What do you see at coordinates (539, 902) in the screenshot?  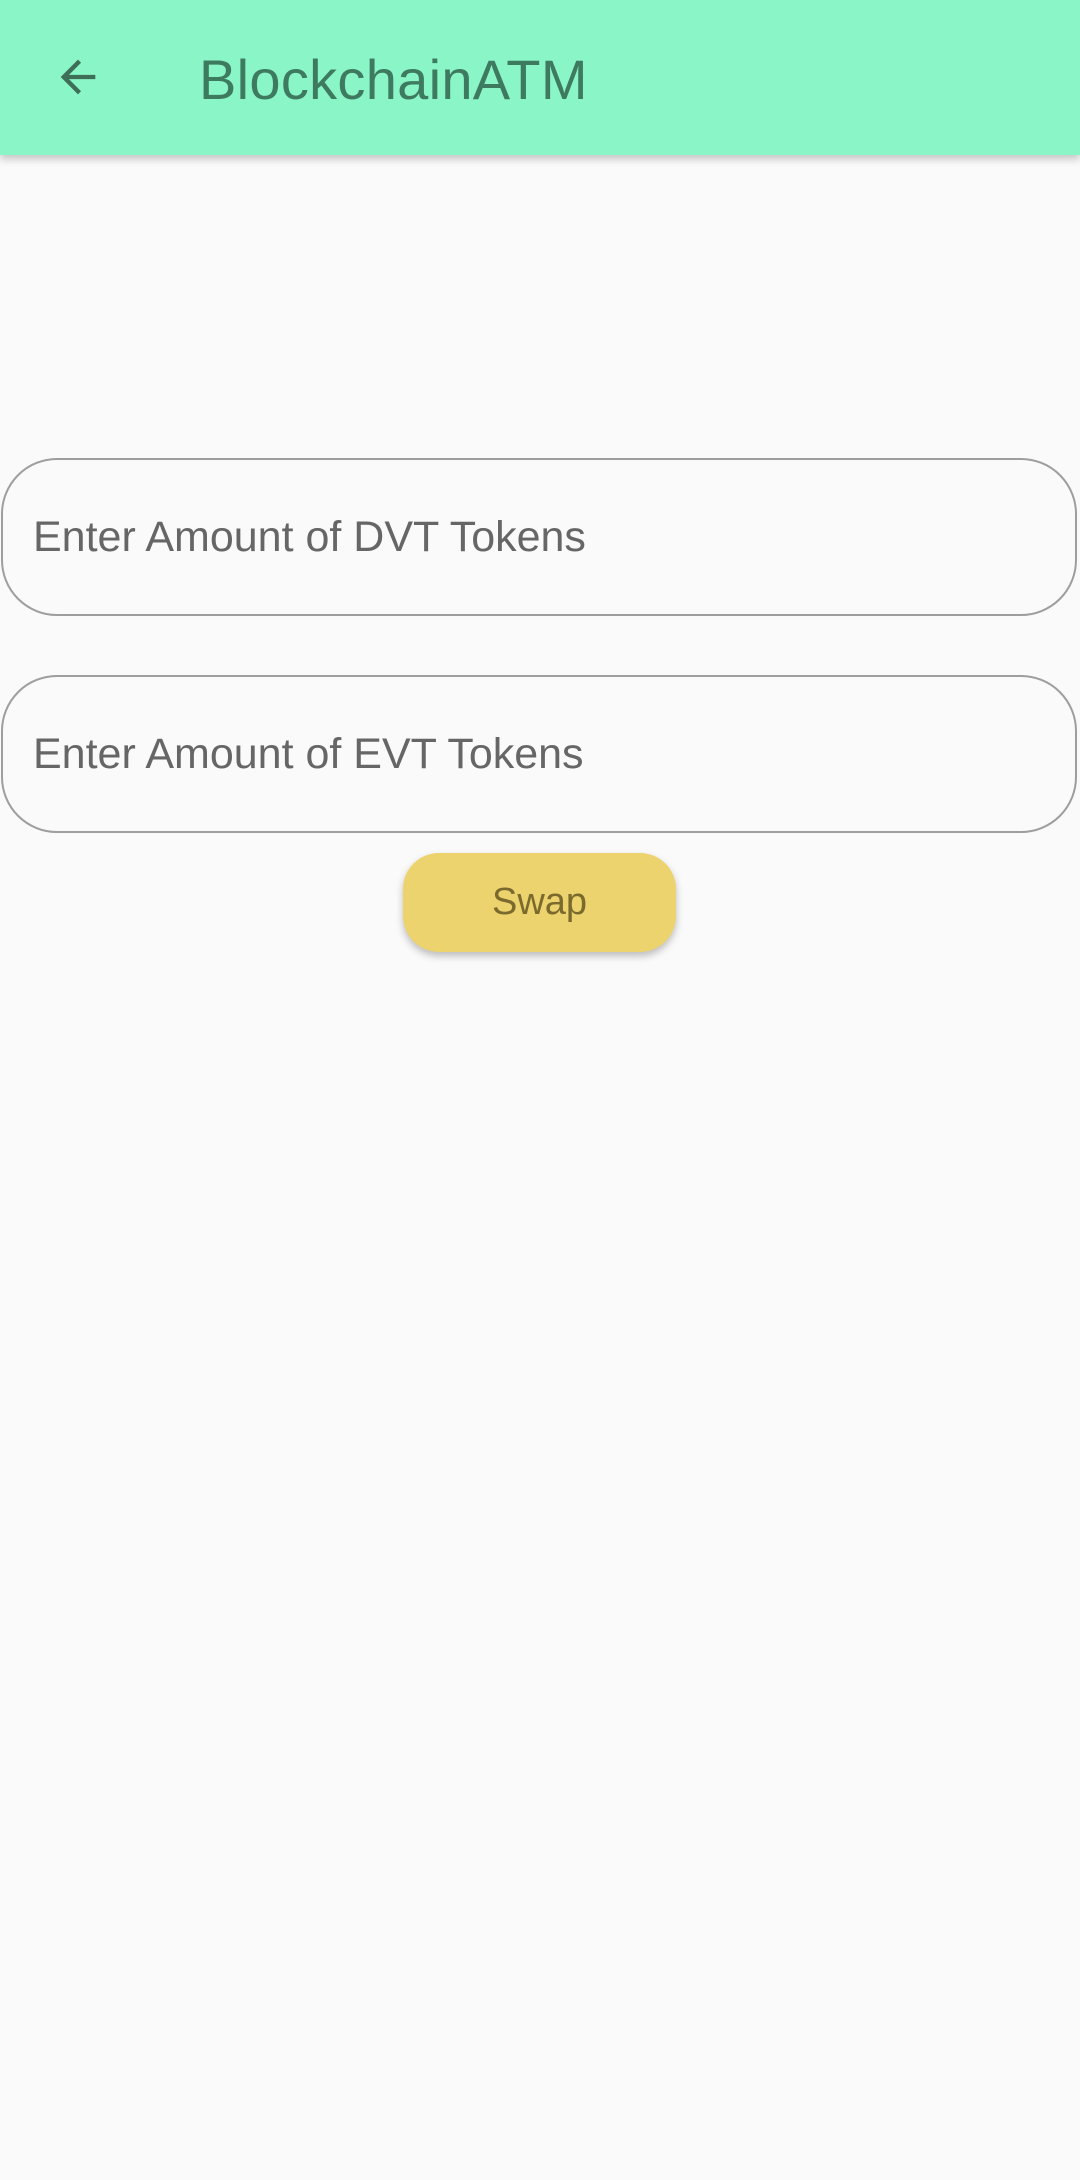 I see `swap-button: Swap` at bounding box center [539, 902].